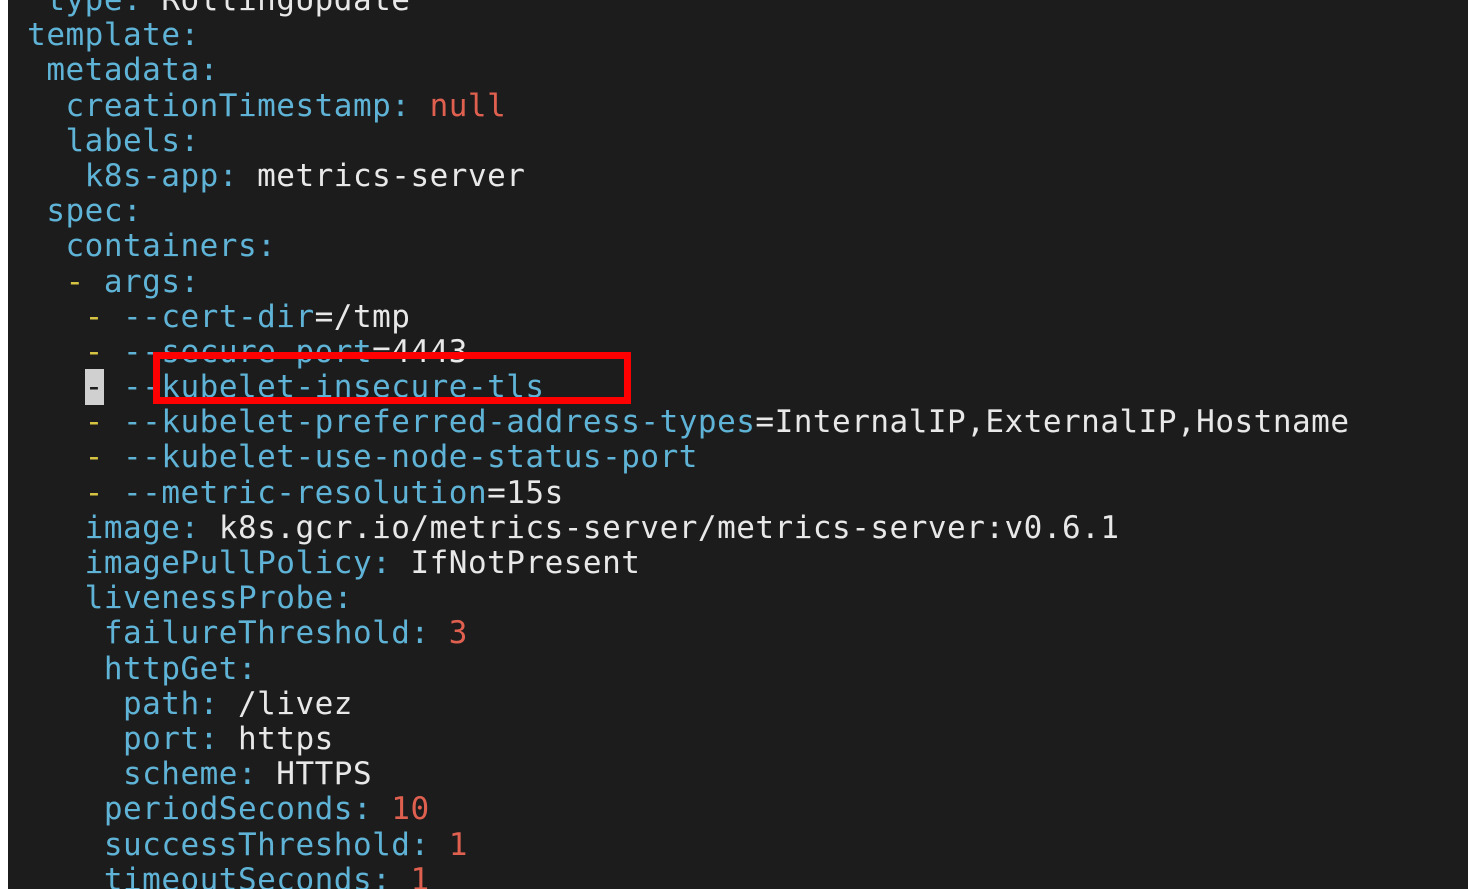 The width and height of the screenshot is (1468, 889). What do you see at coordinates (678, 211) in the screenshot?
I see `yaml-line: spec:` at bounding box center [678, 211].